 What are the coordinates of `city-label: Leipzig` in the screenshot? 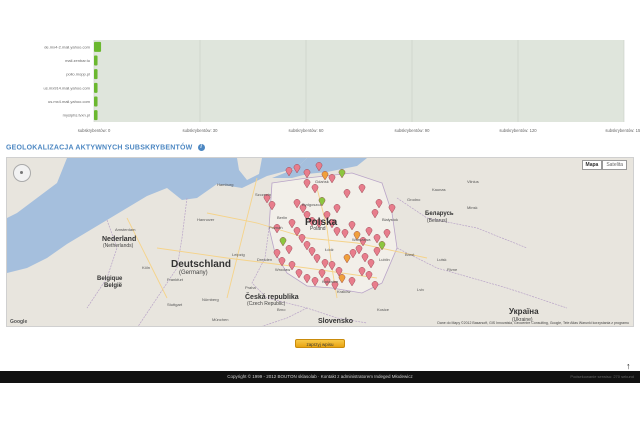 It's located at (238, 254).